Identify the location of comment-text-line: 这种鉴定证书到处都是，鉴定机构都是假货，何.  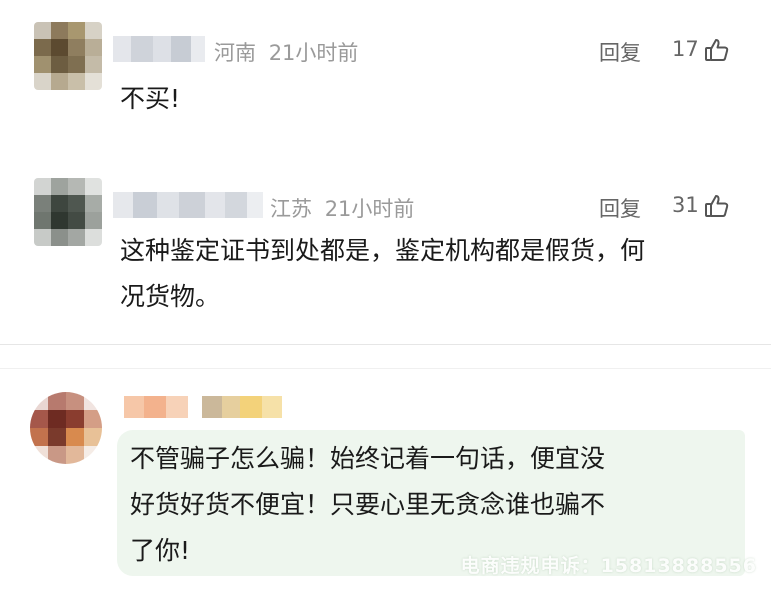
(383, 250).